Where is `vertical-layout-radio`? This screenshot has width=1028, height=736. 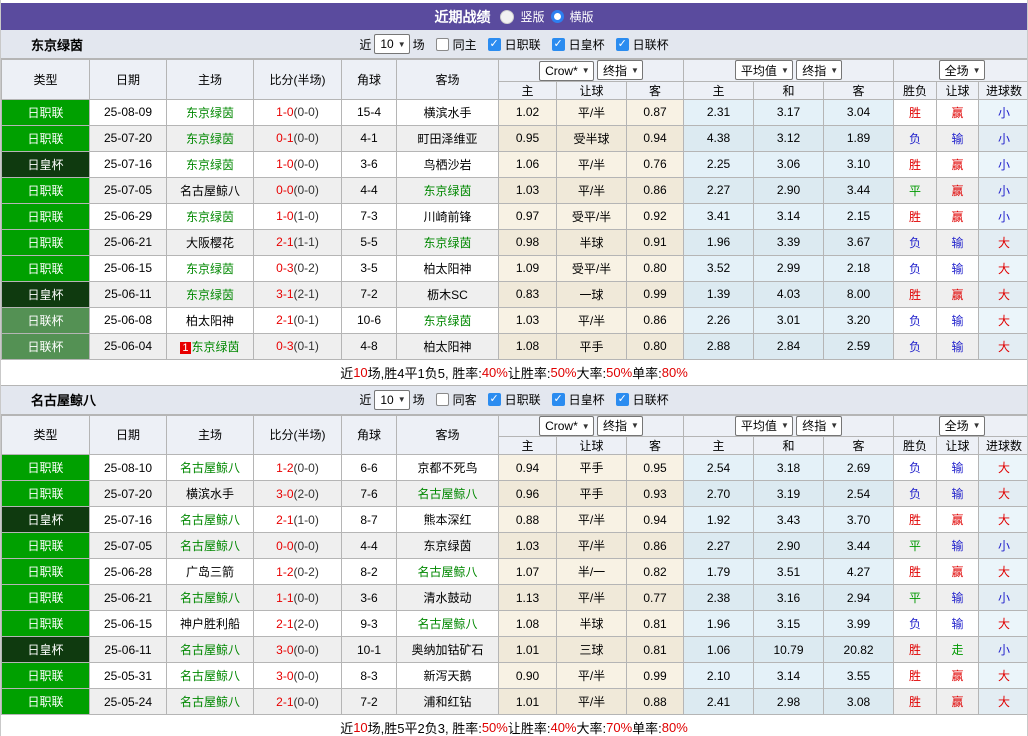
vertical-layout-radio is located at coordinates (507, 16).